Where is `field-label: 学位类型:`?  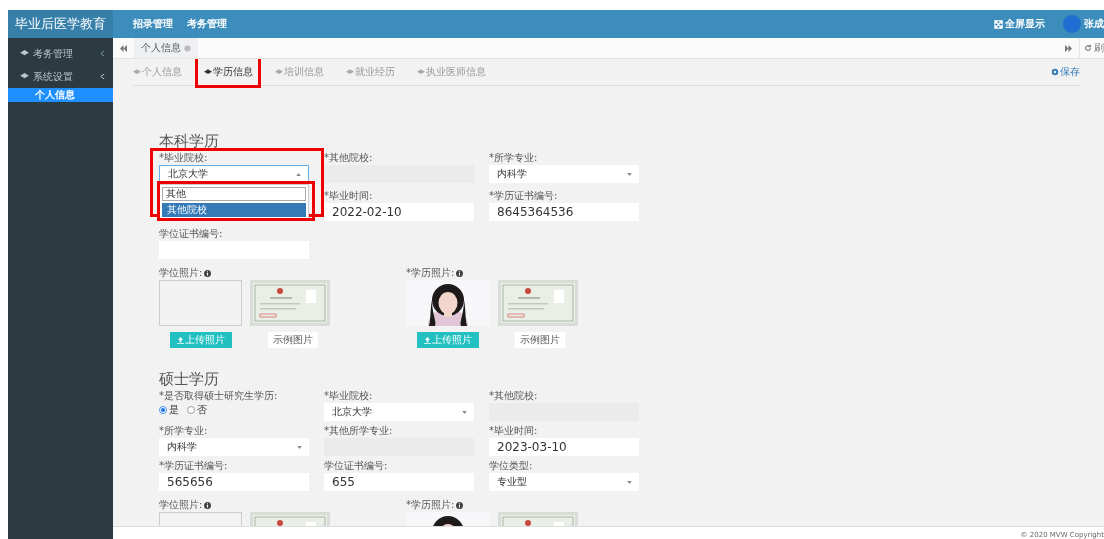
field-label: 学位类型: is located at coordinates (511, 466).